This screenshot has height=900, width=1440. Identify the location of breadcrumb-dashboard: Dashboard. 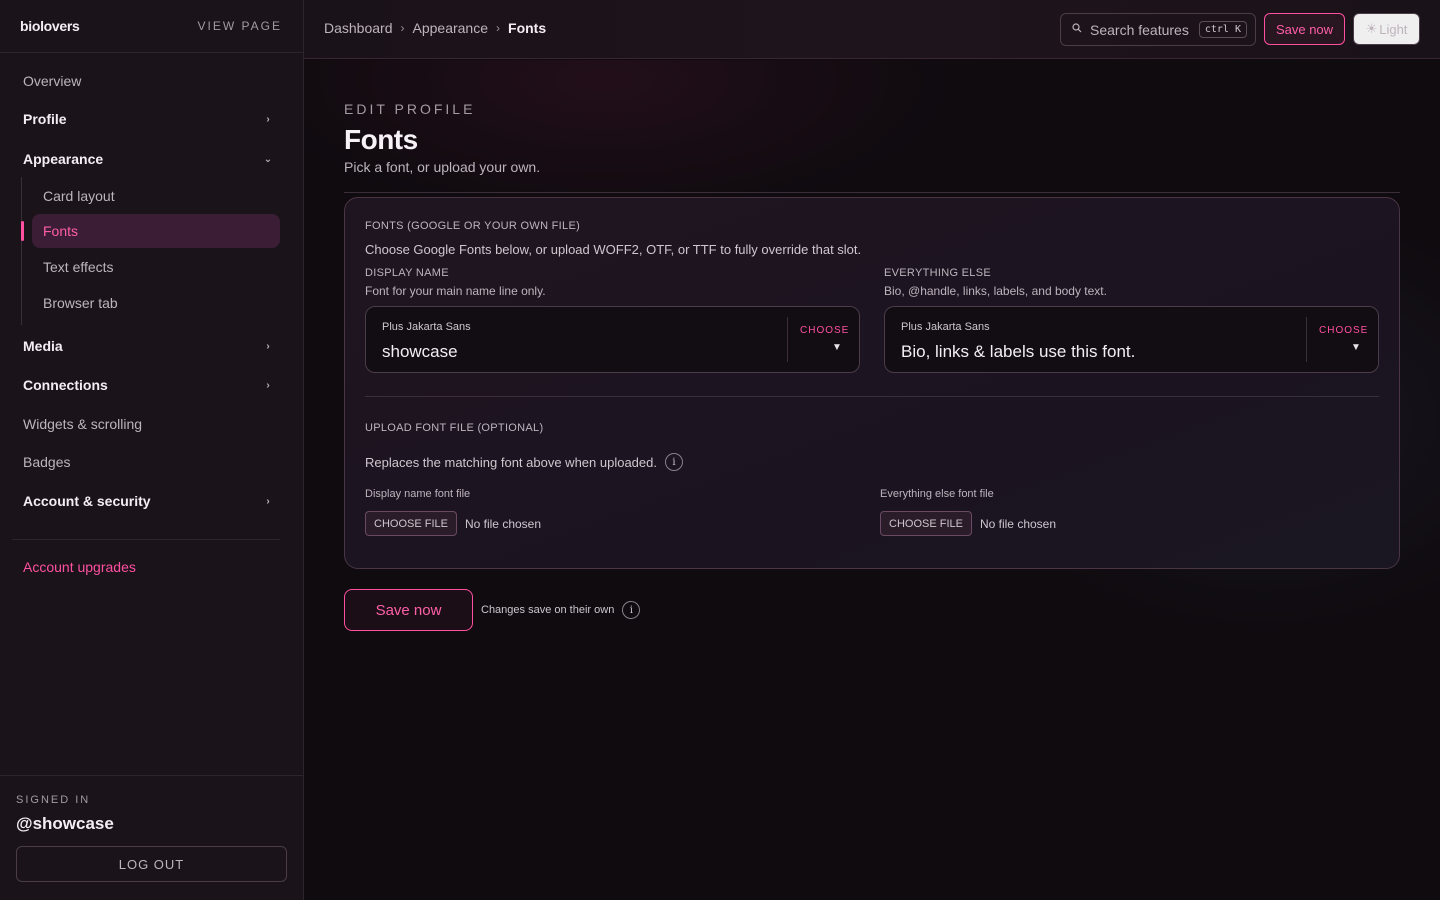
(358, 28).